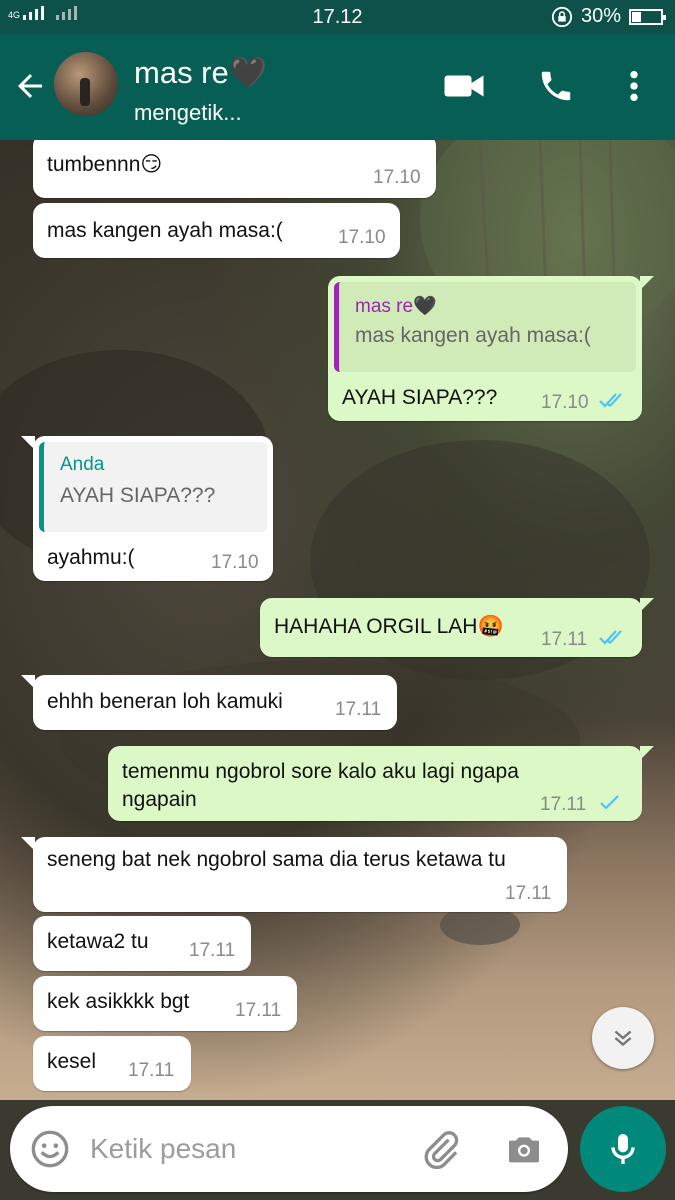 This screenshot has width=675, height=1200. What do you see at coordinates (389, 626) in the screenshot?
I see `message-text: HAHAHA ORGIL LAH🤬` at bounding box center [389, 626].